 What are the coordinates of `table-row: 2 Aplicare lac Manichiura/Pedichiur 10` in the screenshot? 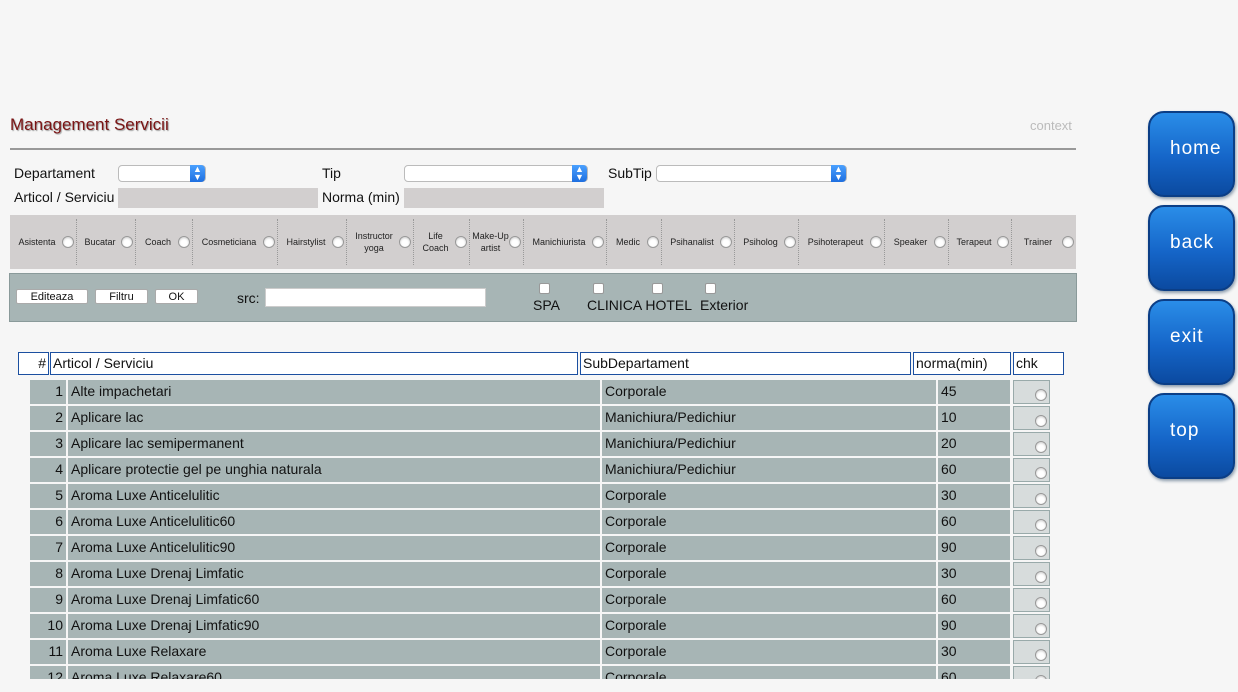 It's located at (541, 418).